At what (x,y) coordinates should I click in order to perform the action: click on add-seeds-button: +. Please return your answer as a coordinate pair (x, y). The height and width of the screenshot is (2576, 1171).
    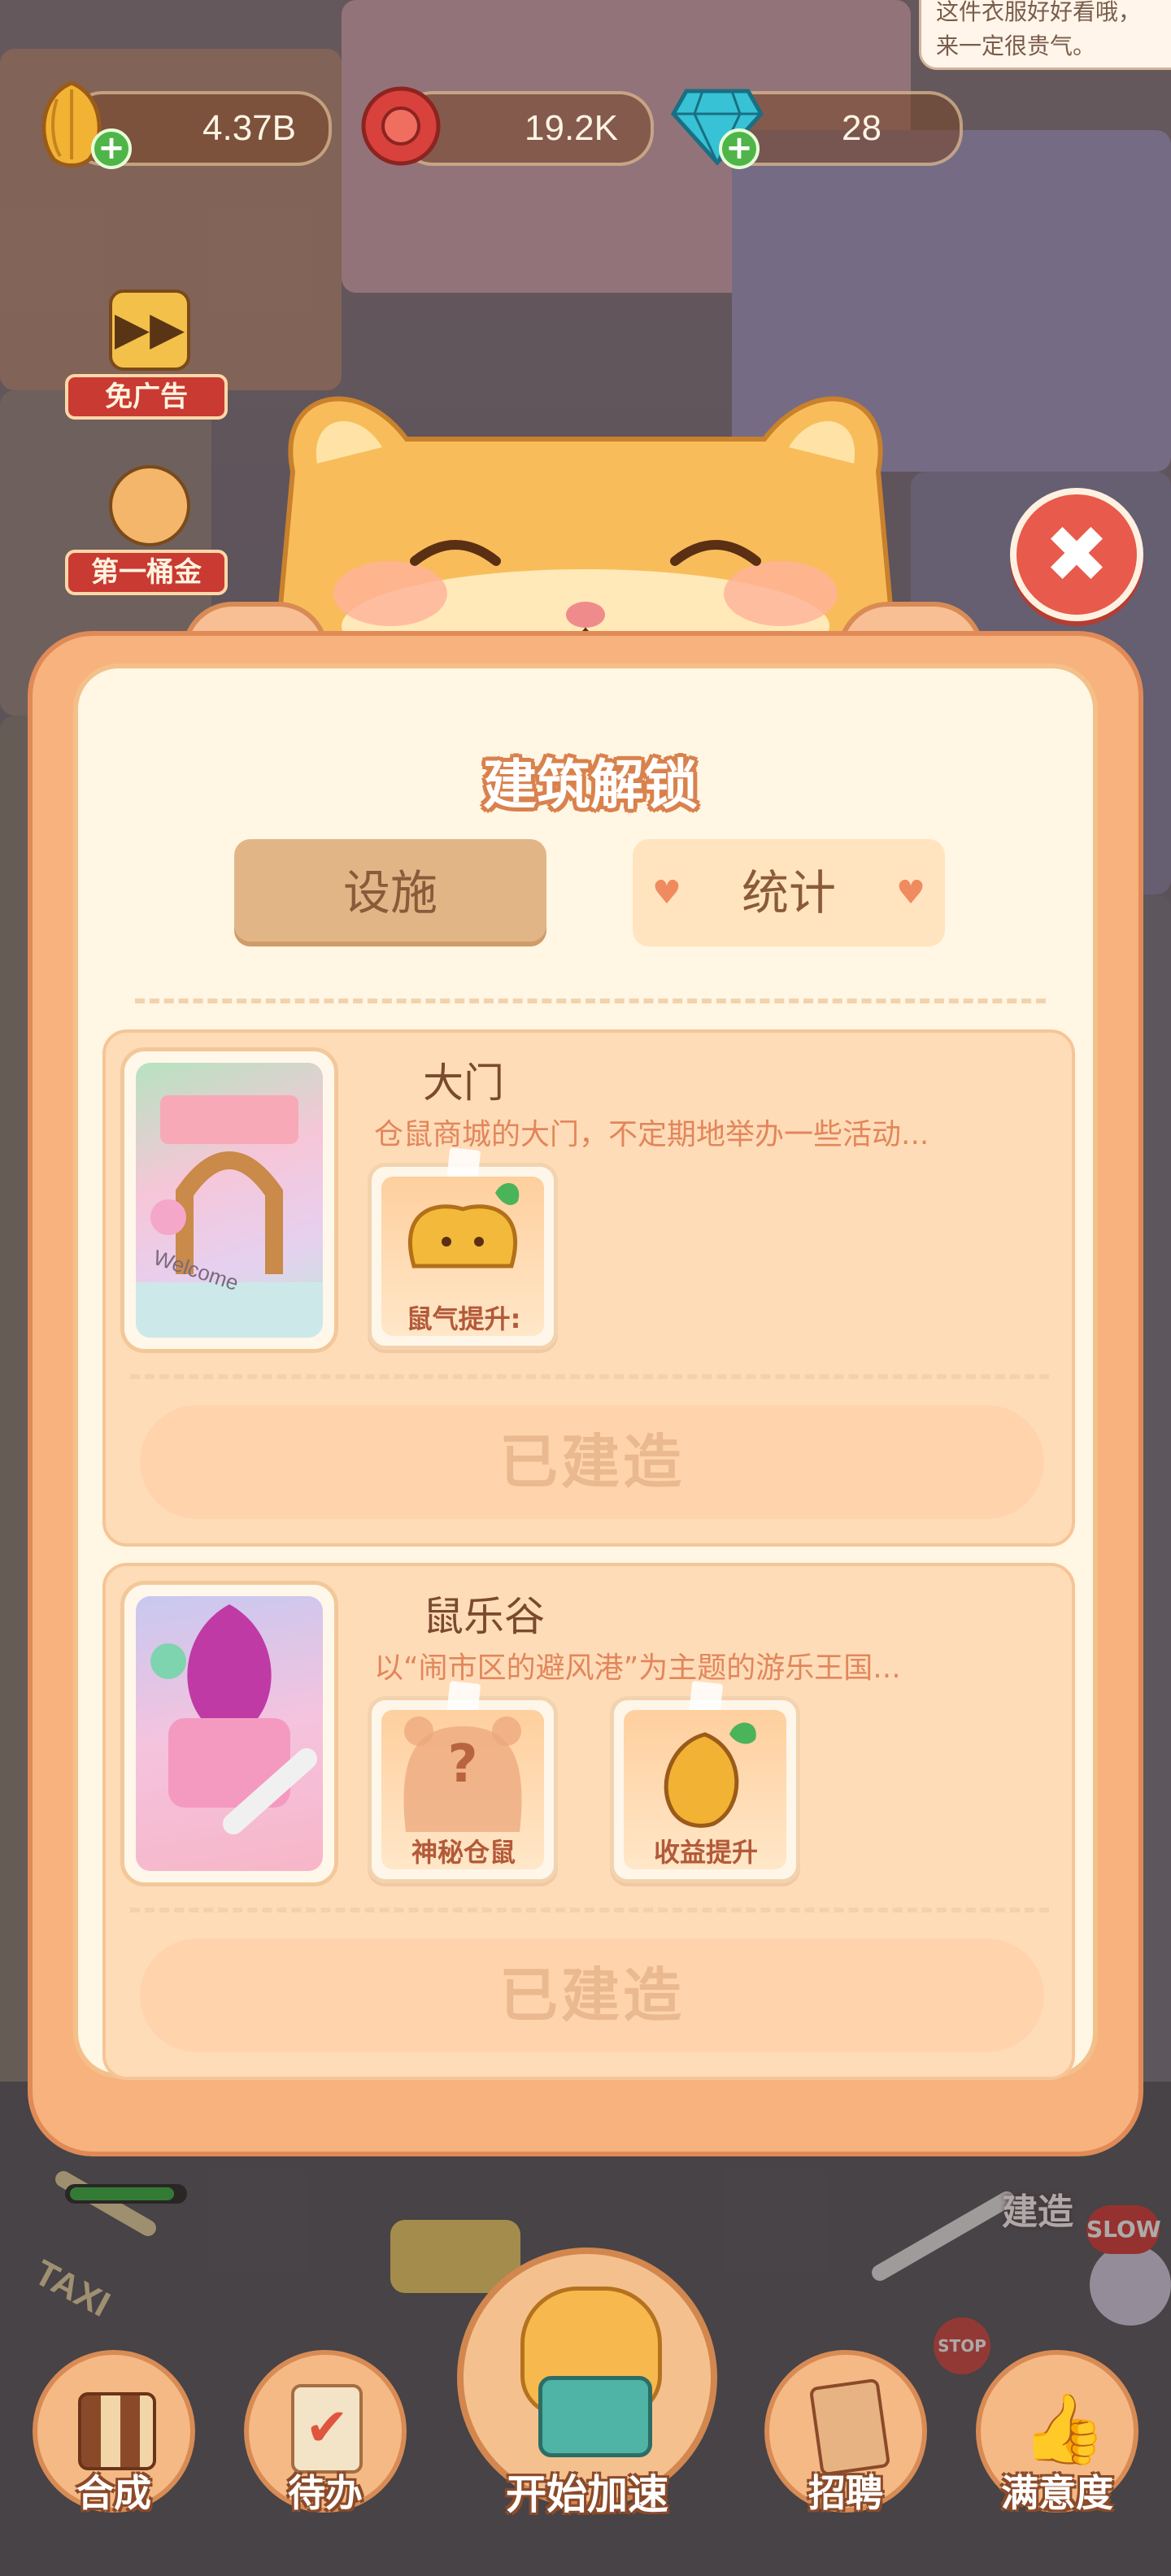
    Looking at the image, I should click on (112, 148).